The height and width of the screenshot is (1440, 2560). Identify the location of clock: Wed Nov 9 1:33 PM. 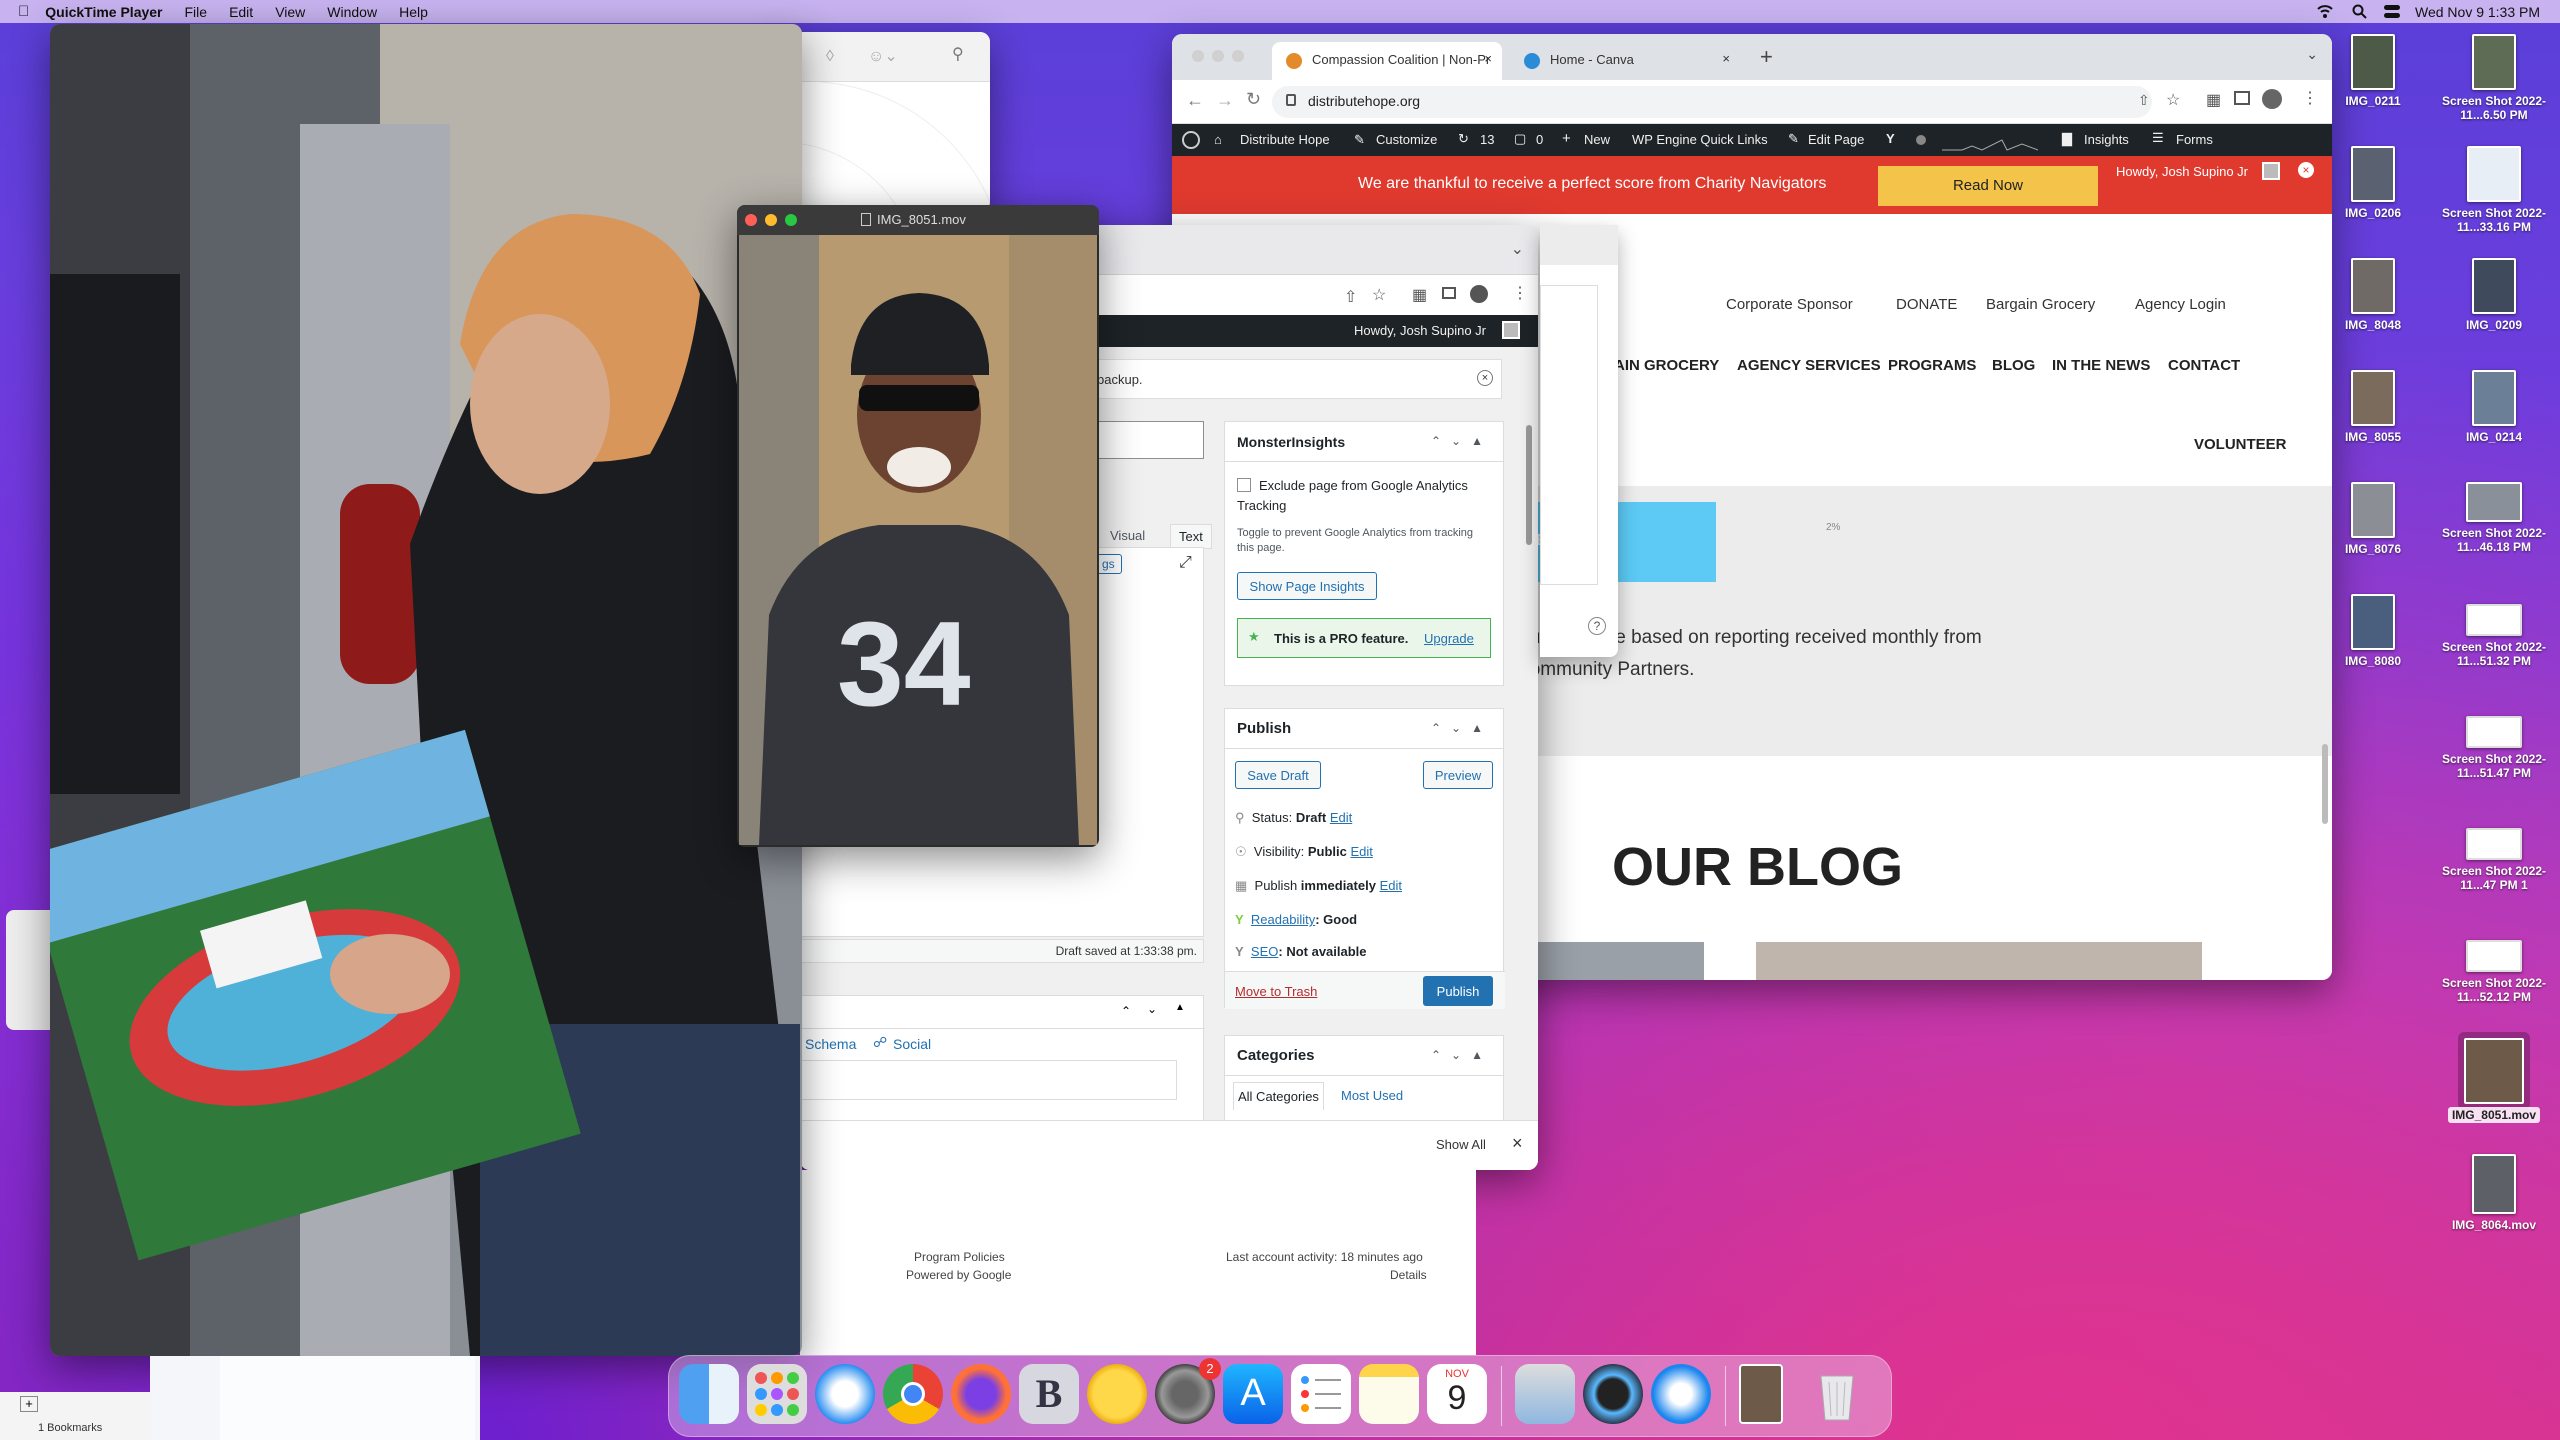
(2477, 12).